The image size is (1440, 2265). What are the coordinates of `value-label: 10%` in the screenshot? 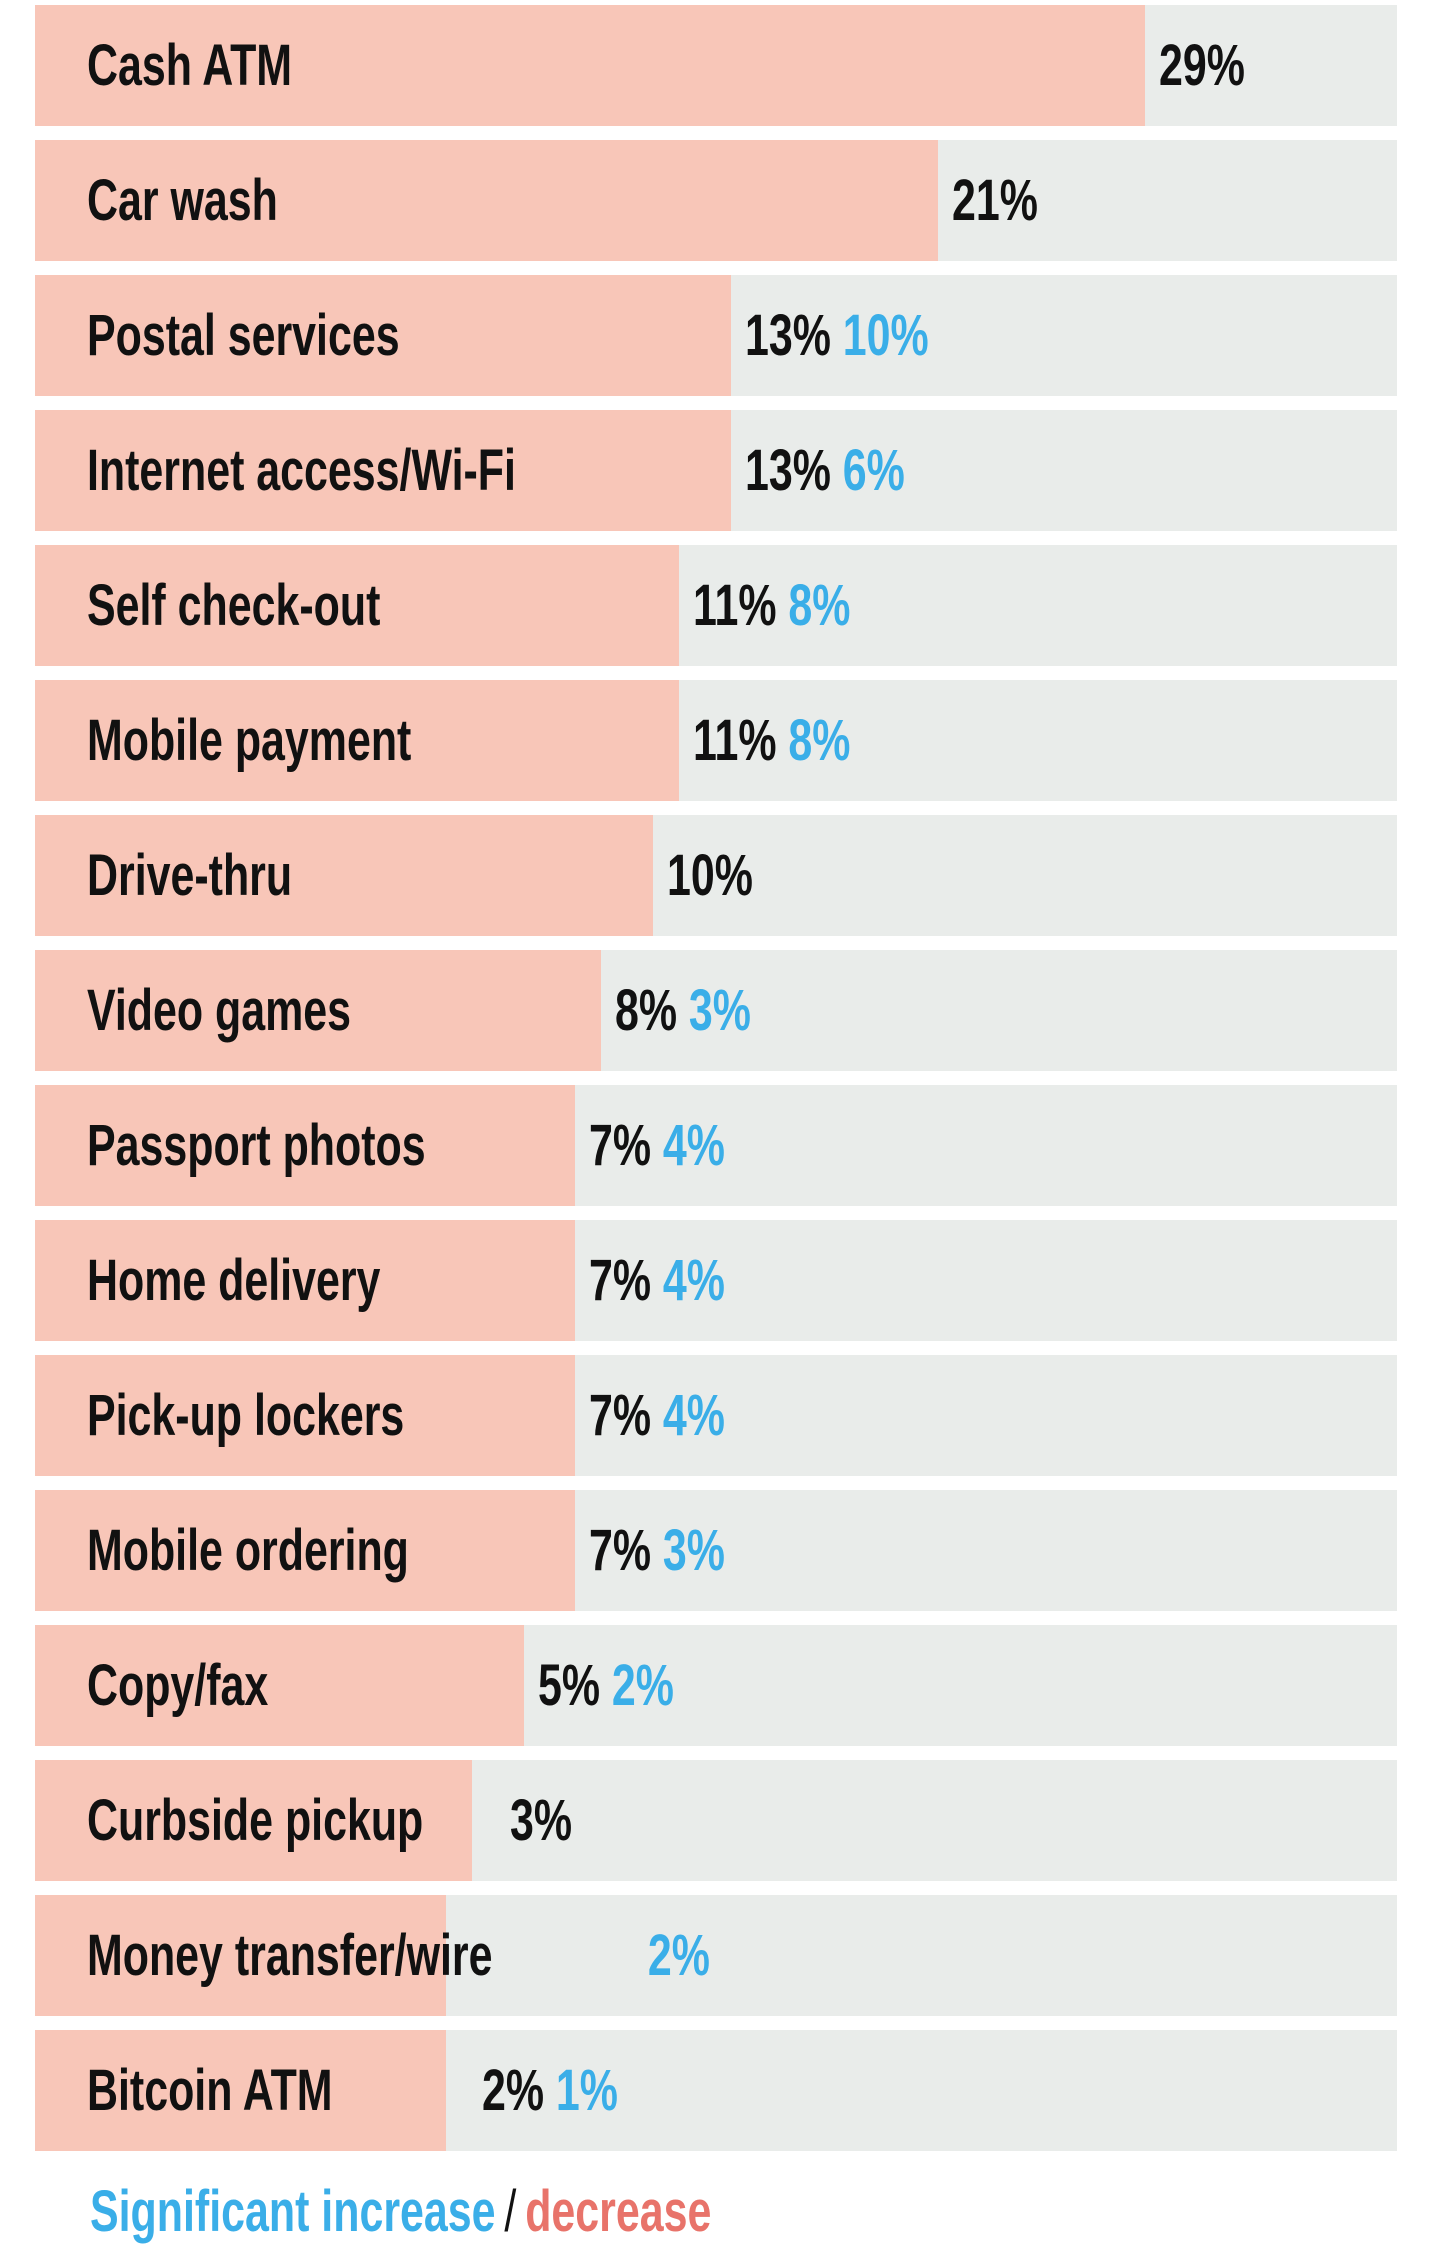 It's located at (710, 875).